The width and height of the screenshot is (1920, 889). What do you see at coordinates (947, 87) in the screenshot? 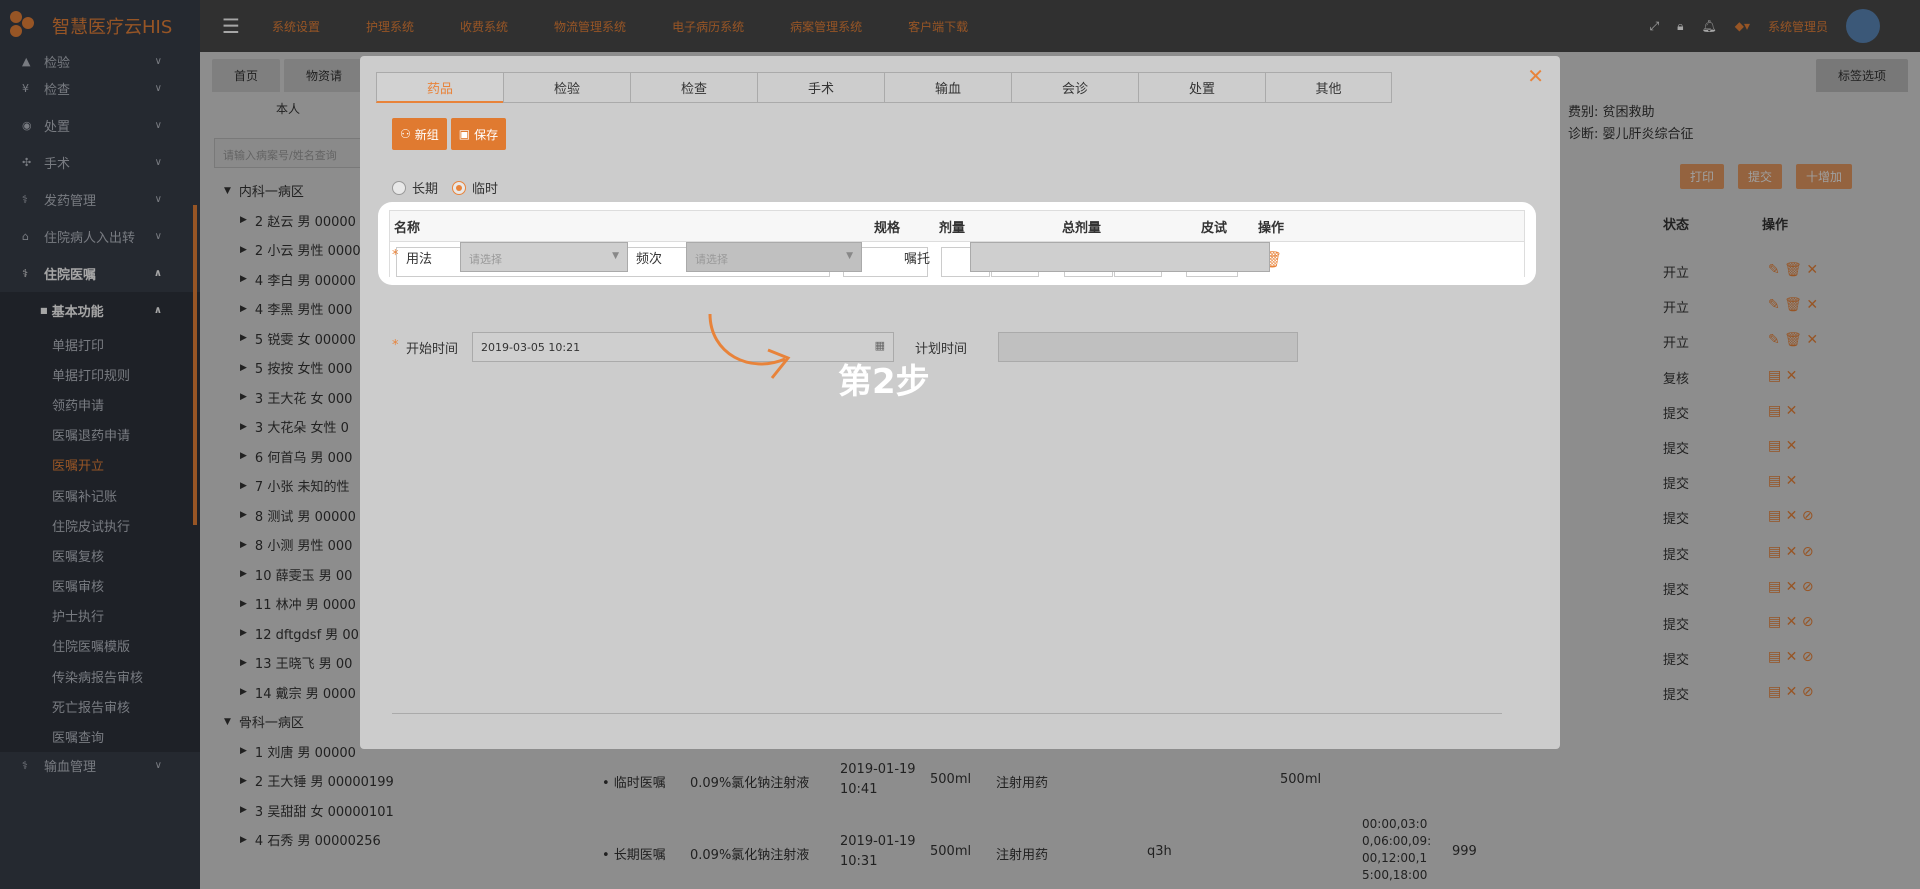
I see `modal-tab: 输血` at bounding box center [947, 87].